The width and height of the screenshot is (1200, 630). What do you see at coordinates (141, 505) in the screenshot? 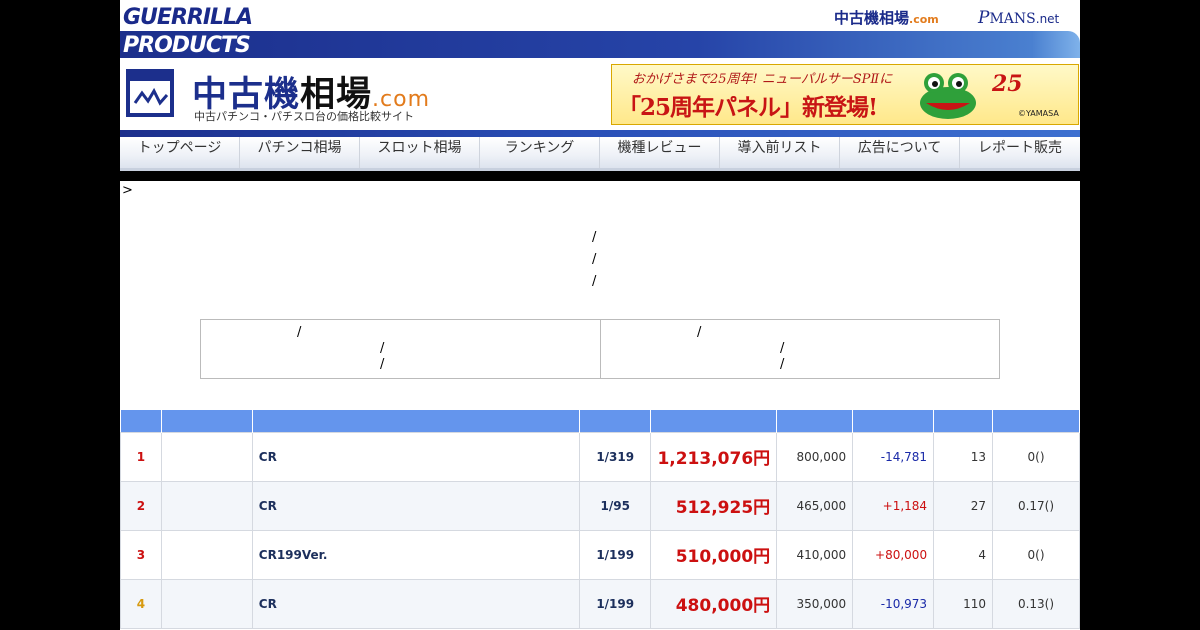
I see `rank-cell: 2` at bounding box center [141, 505].